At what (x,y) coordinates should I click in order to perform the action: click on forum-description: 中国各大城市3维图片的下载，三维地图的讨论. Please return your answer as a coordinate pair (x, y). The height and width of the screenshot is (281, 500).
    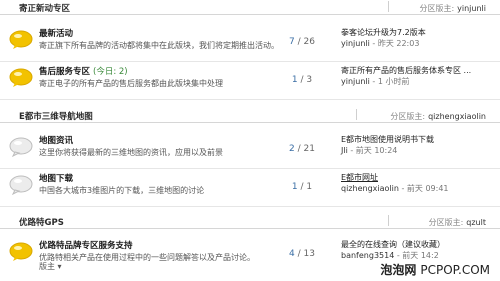
    Looking at the image, I should click on (122, 190).